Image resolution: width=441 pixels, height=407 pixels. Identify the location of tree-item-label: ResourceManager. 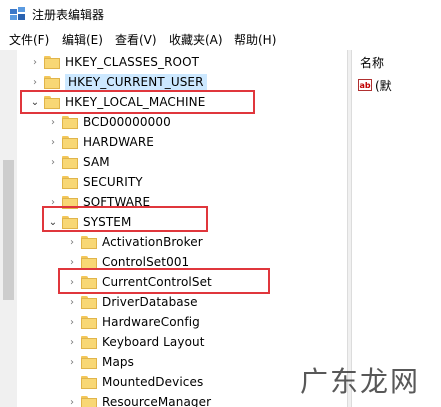
(157, 401).